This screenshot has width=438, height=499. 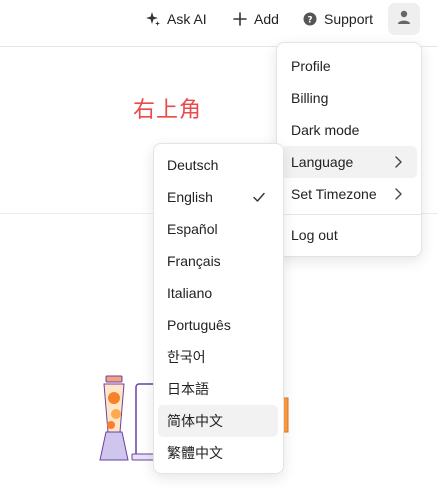 What do you see at coordinates (153, 19) in the screenshot?
I see `sparkle-icon` at bounding box center [153, 19].